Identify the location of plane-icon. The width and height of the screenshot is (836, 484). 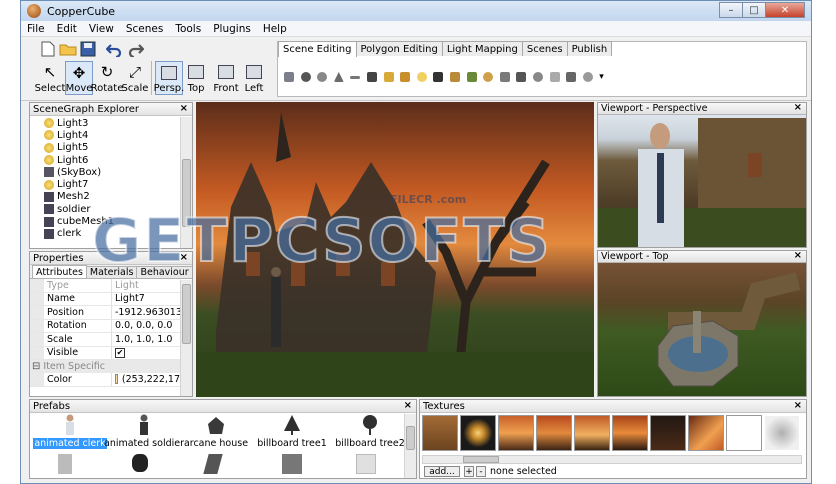
(355, 77).